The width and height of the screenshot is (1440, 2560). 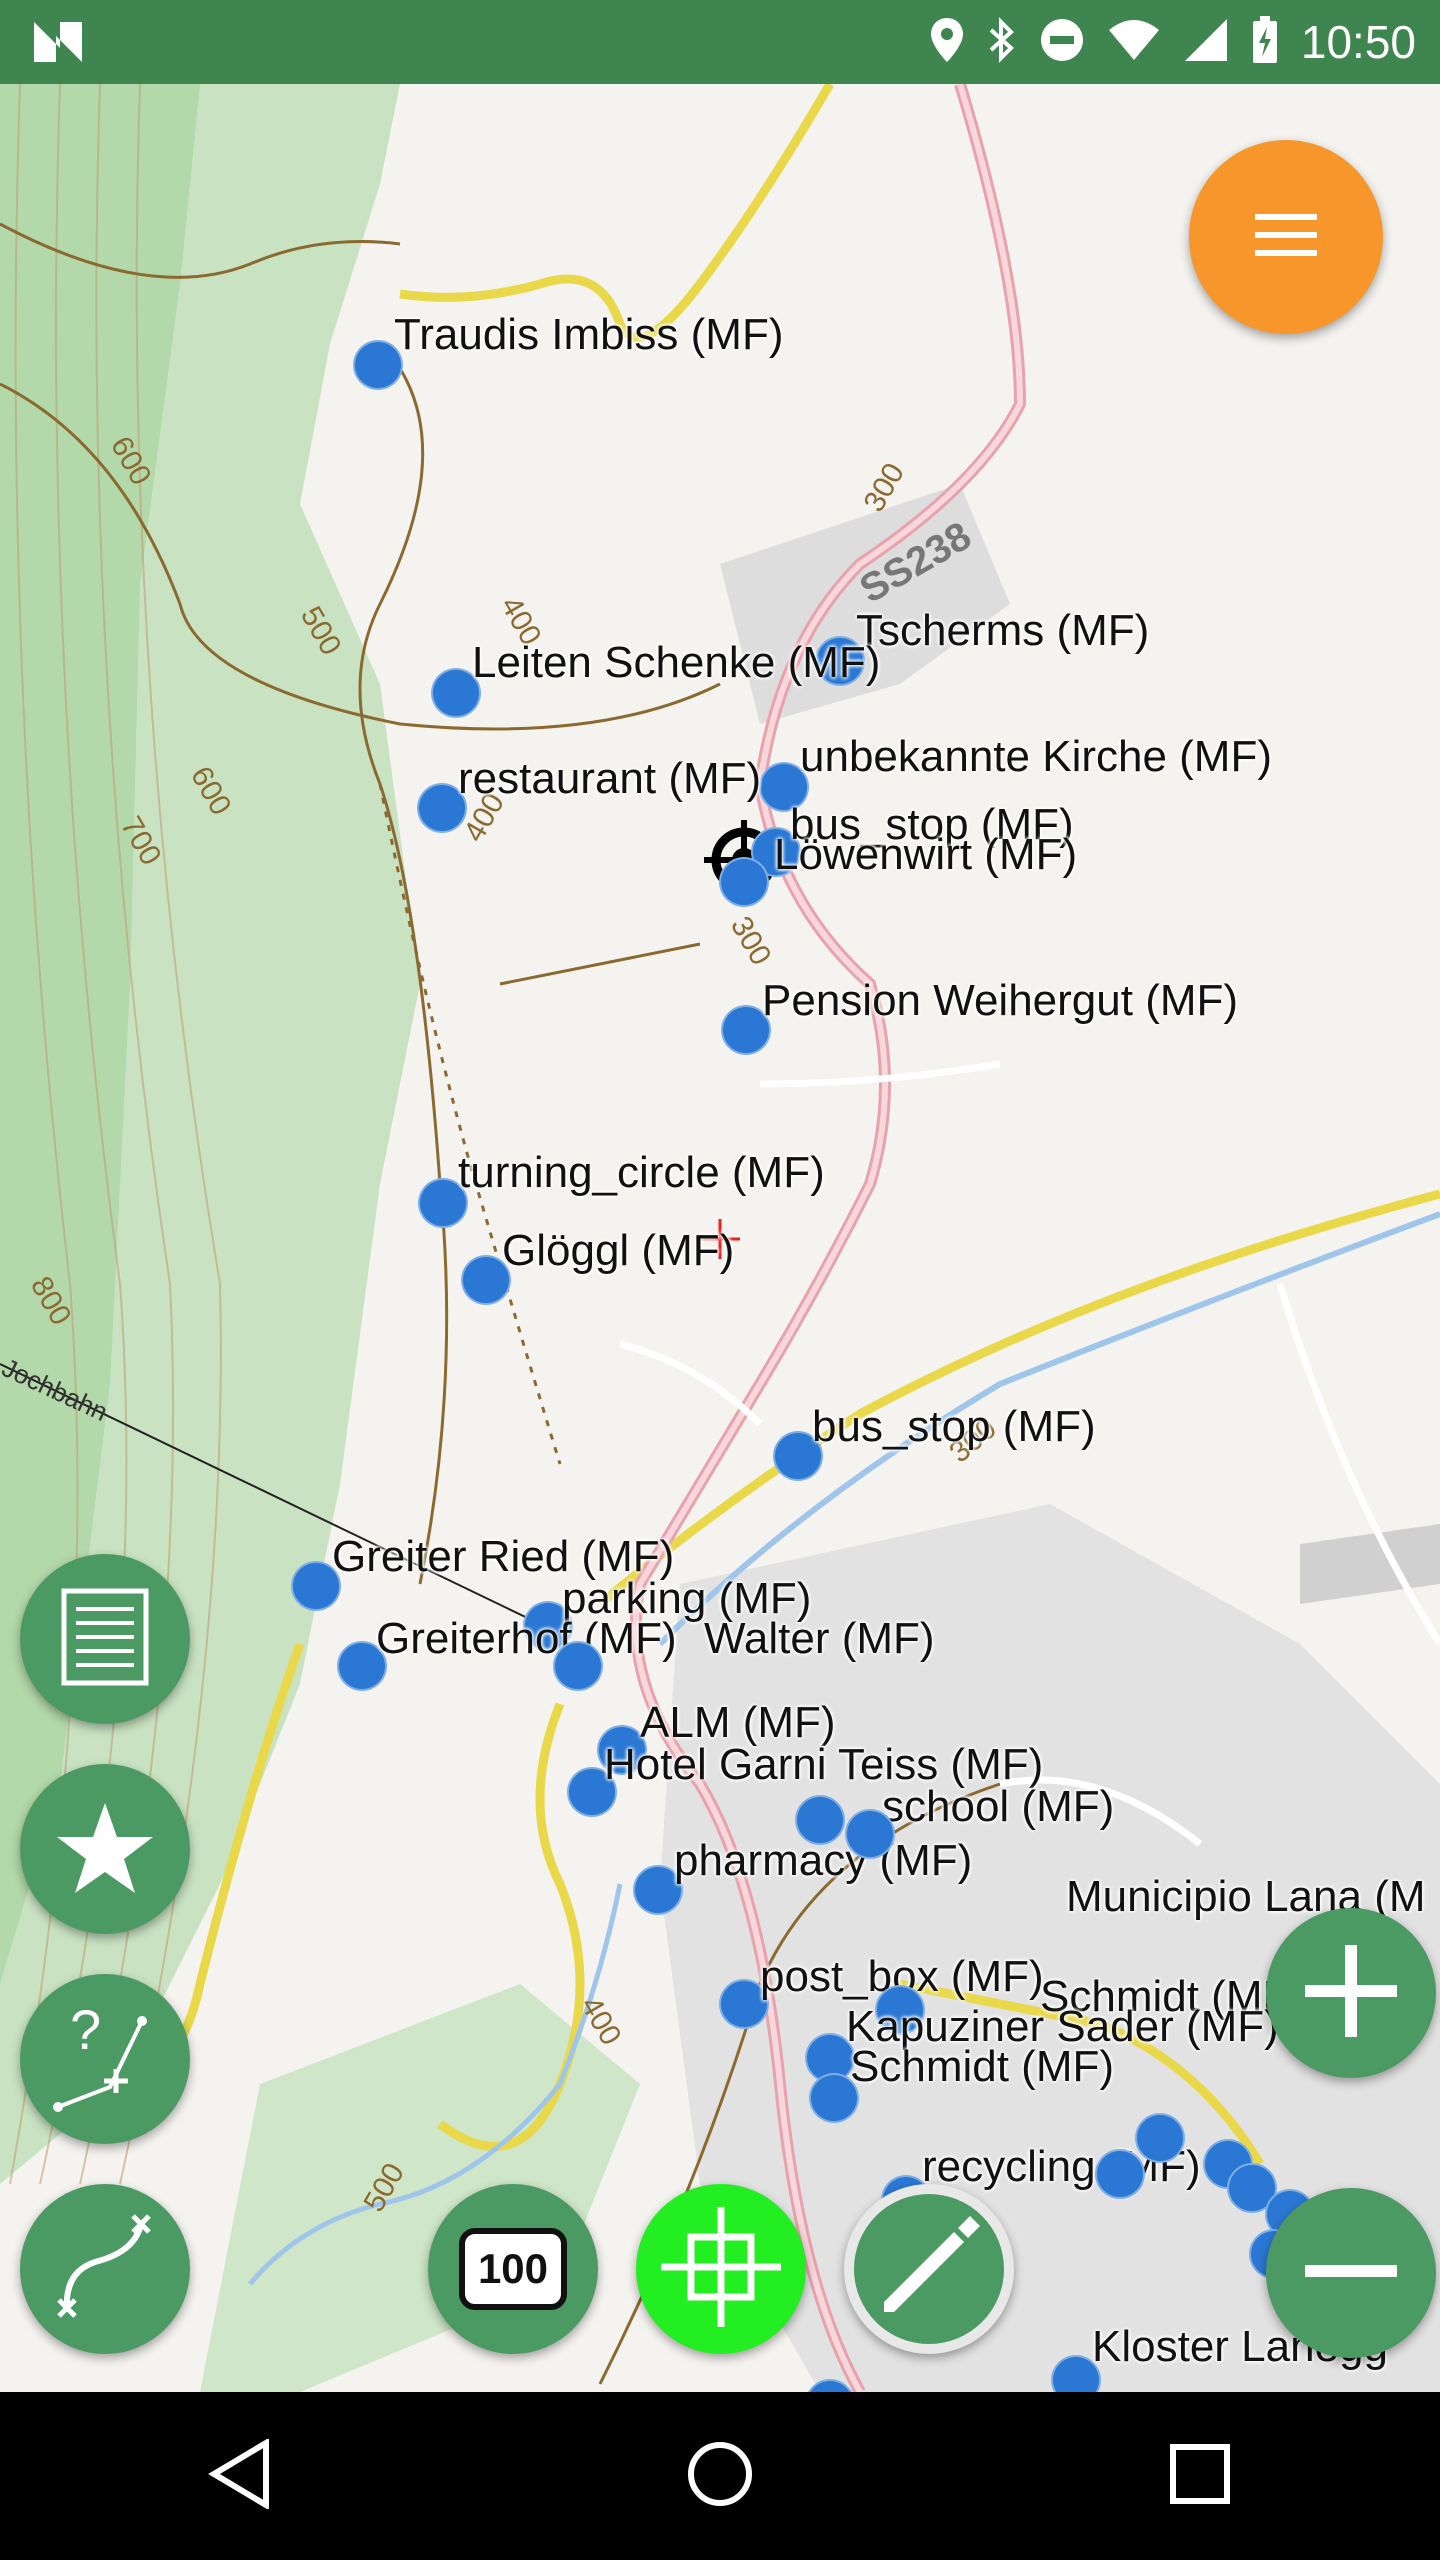 What do you see at coordinates (641, 1172) in the screenshot?
I see `poi-label: turning_circle (MF)` at bounding box center [641, 1172].